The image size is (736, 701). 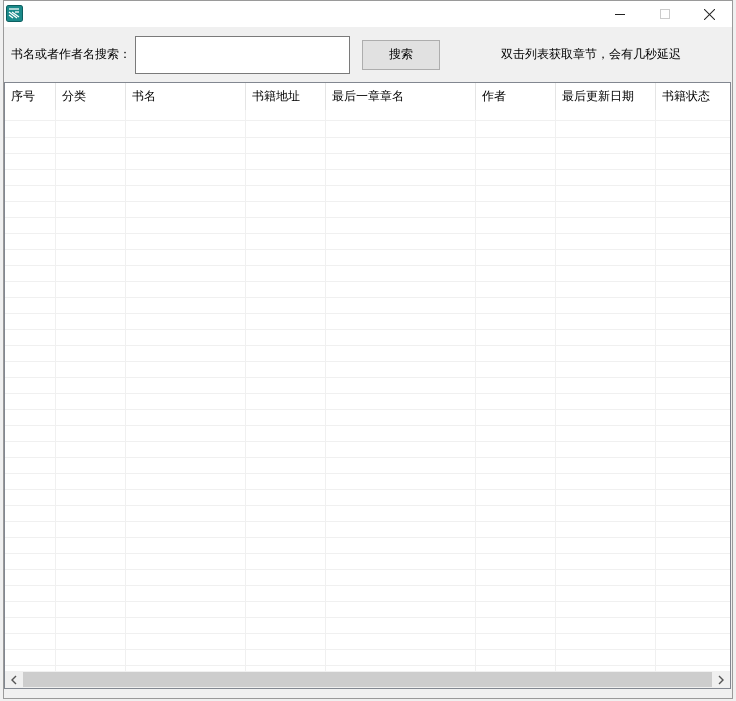 What do you see at coordinates (591, 54) in the screenshot?
I see `hint-text: 双击列表获取章节，会有几秒延迟` at bounding box center [591, 54].